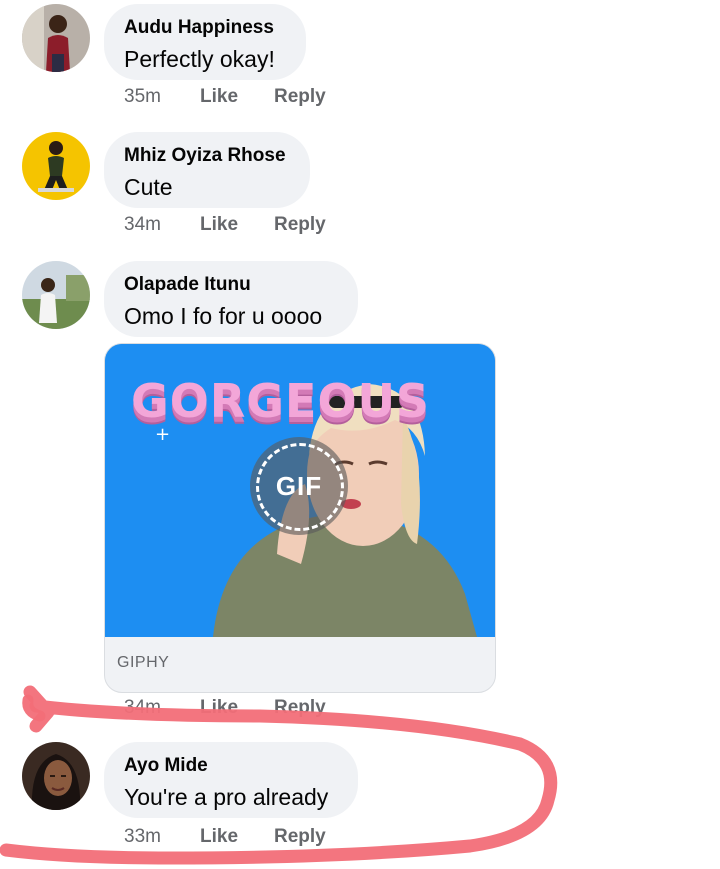  What do you see at coordinates (148, 187) in the screenshot?
I see `comment-text: Cute` at bounding box center [148, 187].